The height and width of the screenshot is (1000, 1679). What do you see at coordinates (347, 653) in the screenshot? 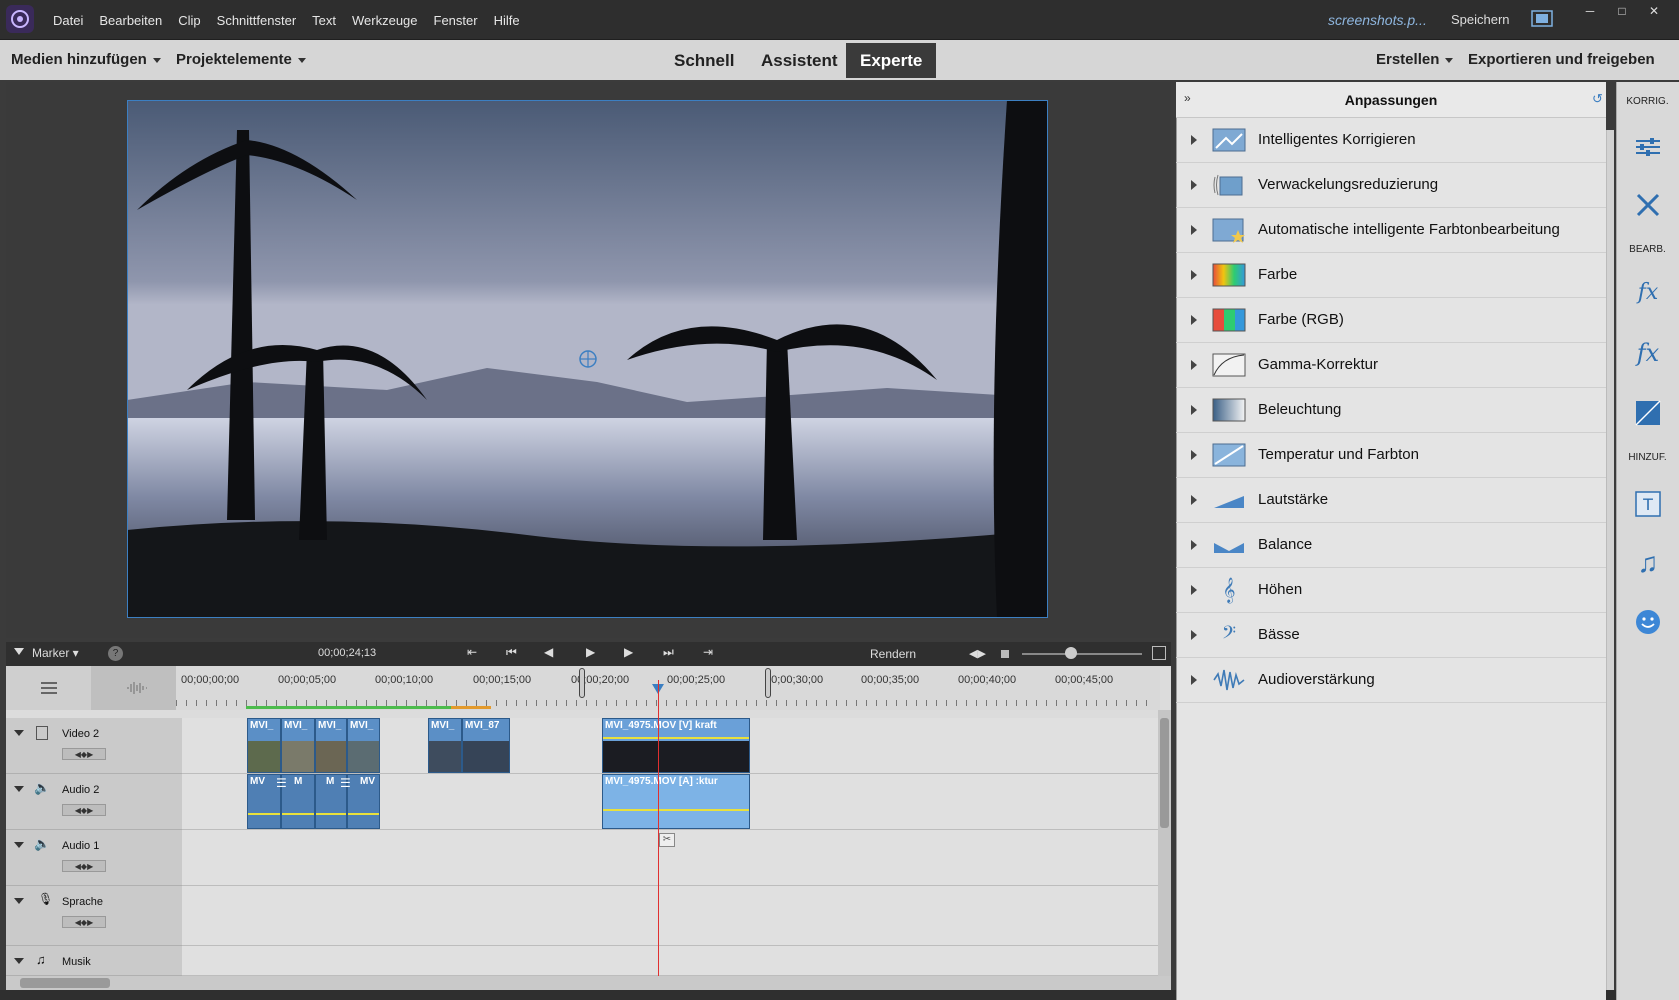
I see `timecode-display: 00;00;24;13` at bounding box center [347, 653].